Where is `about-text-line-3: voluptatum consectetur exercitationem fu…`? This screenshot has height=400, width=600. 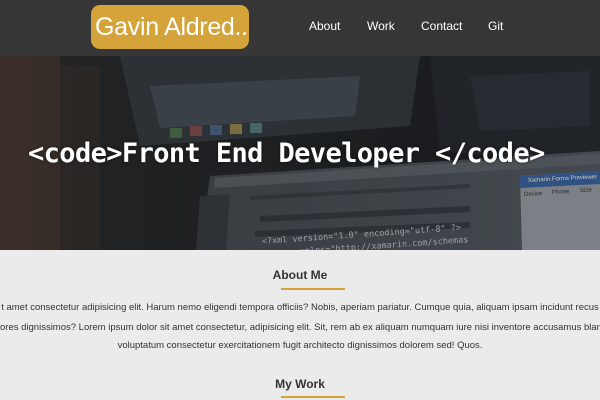 about-text-line-3: voluptatum consectetur exercitationem fu… is located at coordinates (300, 345).